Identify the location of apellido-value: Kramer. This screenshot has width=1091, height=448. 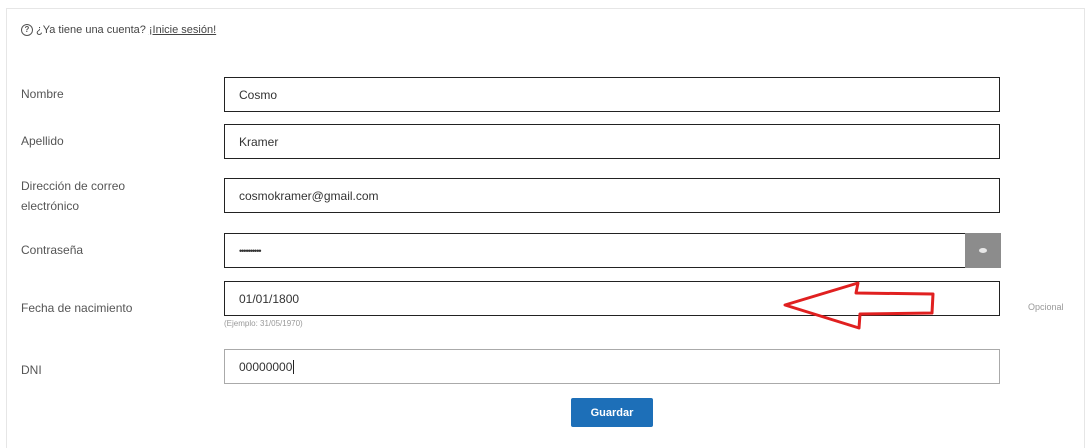
(259, 141).